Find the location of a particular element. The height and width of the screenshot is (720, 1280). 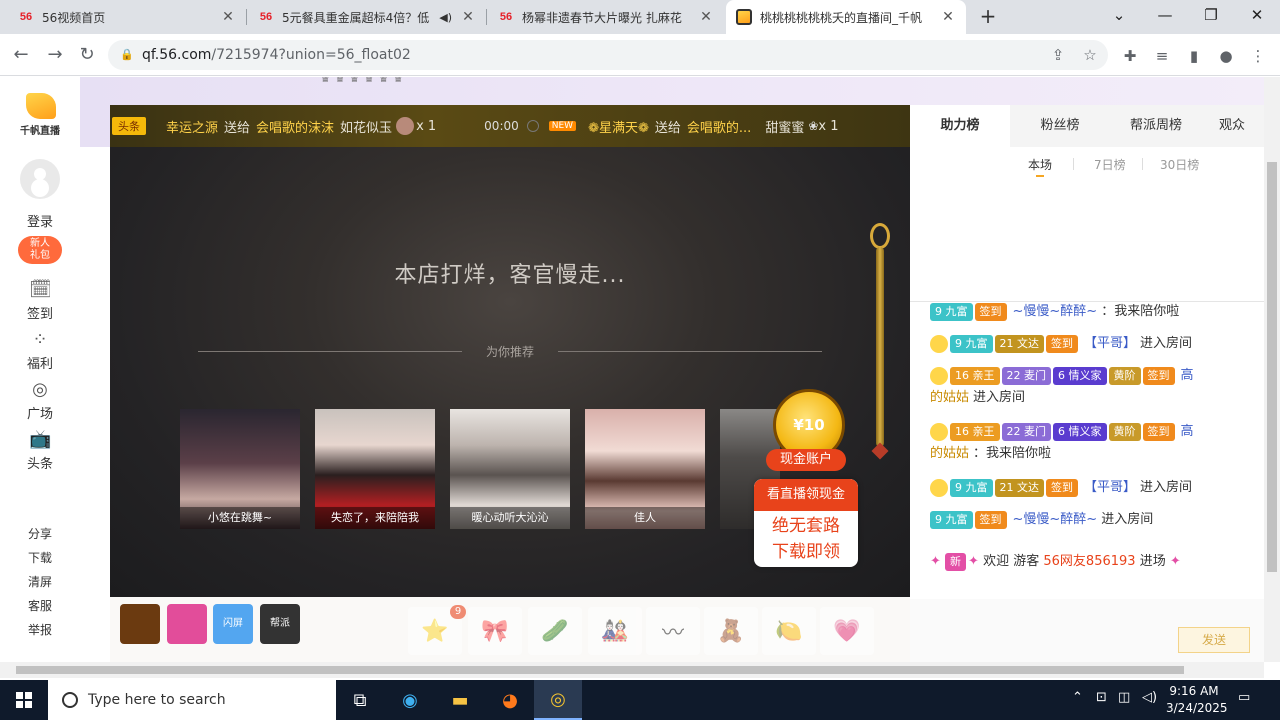

download-link: 下载 is located at coordinates (40, 557).